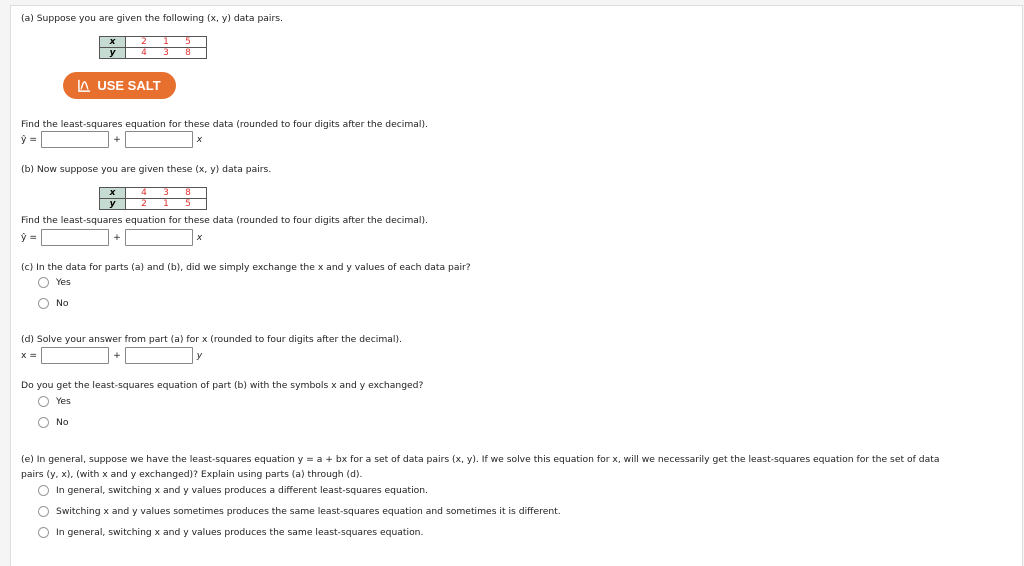  Describe the element at coordinates (144, 193) in the screenshot. I see `x-value: 4` at that location.